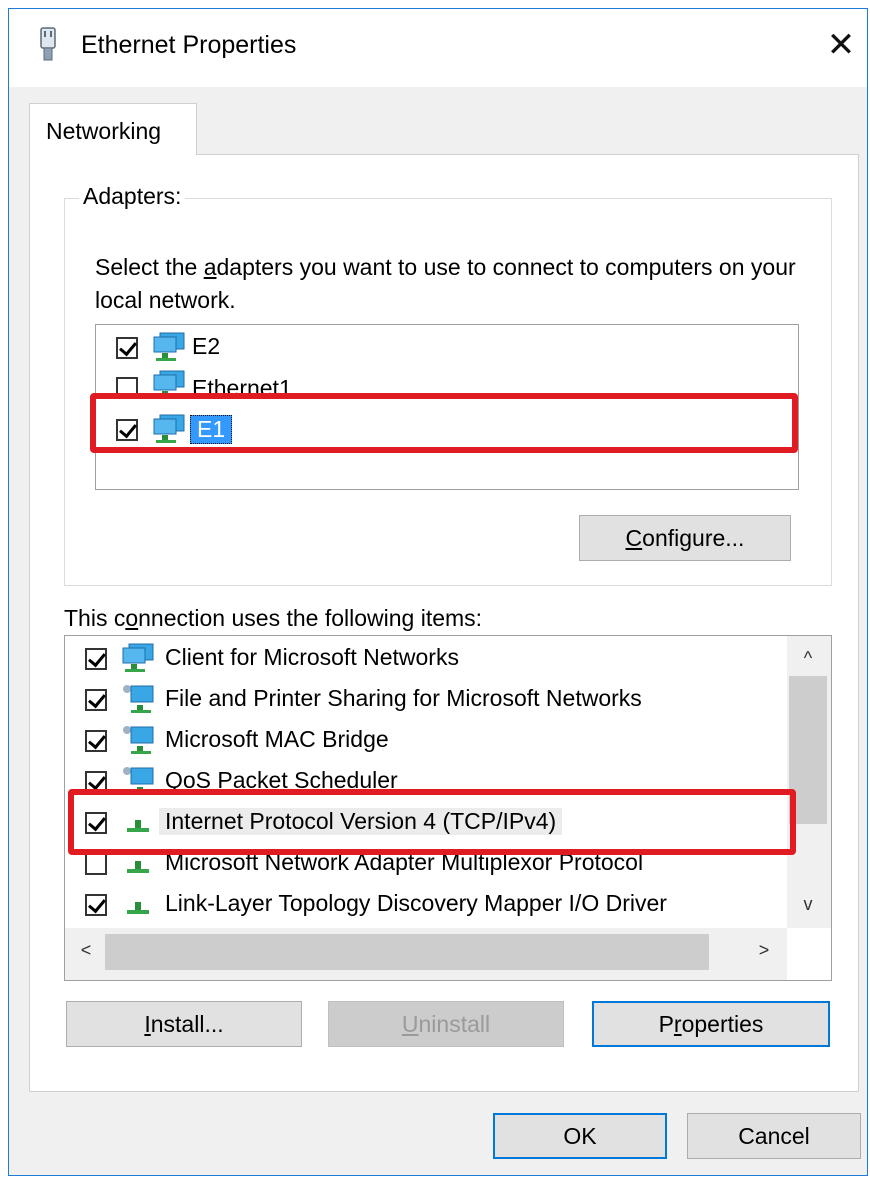 Image resolution: width=870 pixels, height=1178 pixels. What do you see at coordinates (127, 430) in the screenshot?
I see `adapter-e1-checkbox` at bounding box center [127, 430].